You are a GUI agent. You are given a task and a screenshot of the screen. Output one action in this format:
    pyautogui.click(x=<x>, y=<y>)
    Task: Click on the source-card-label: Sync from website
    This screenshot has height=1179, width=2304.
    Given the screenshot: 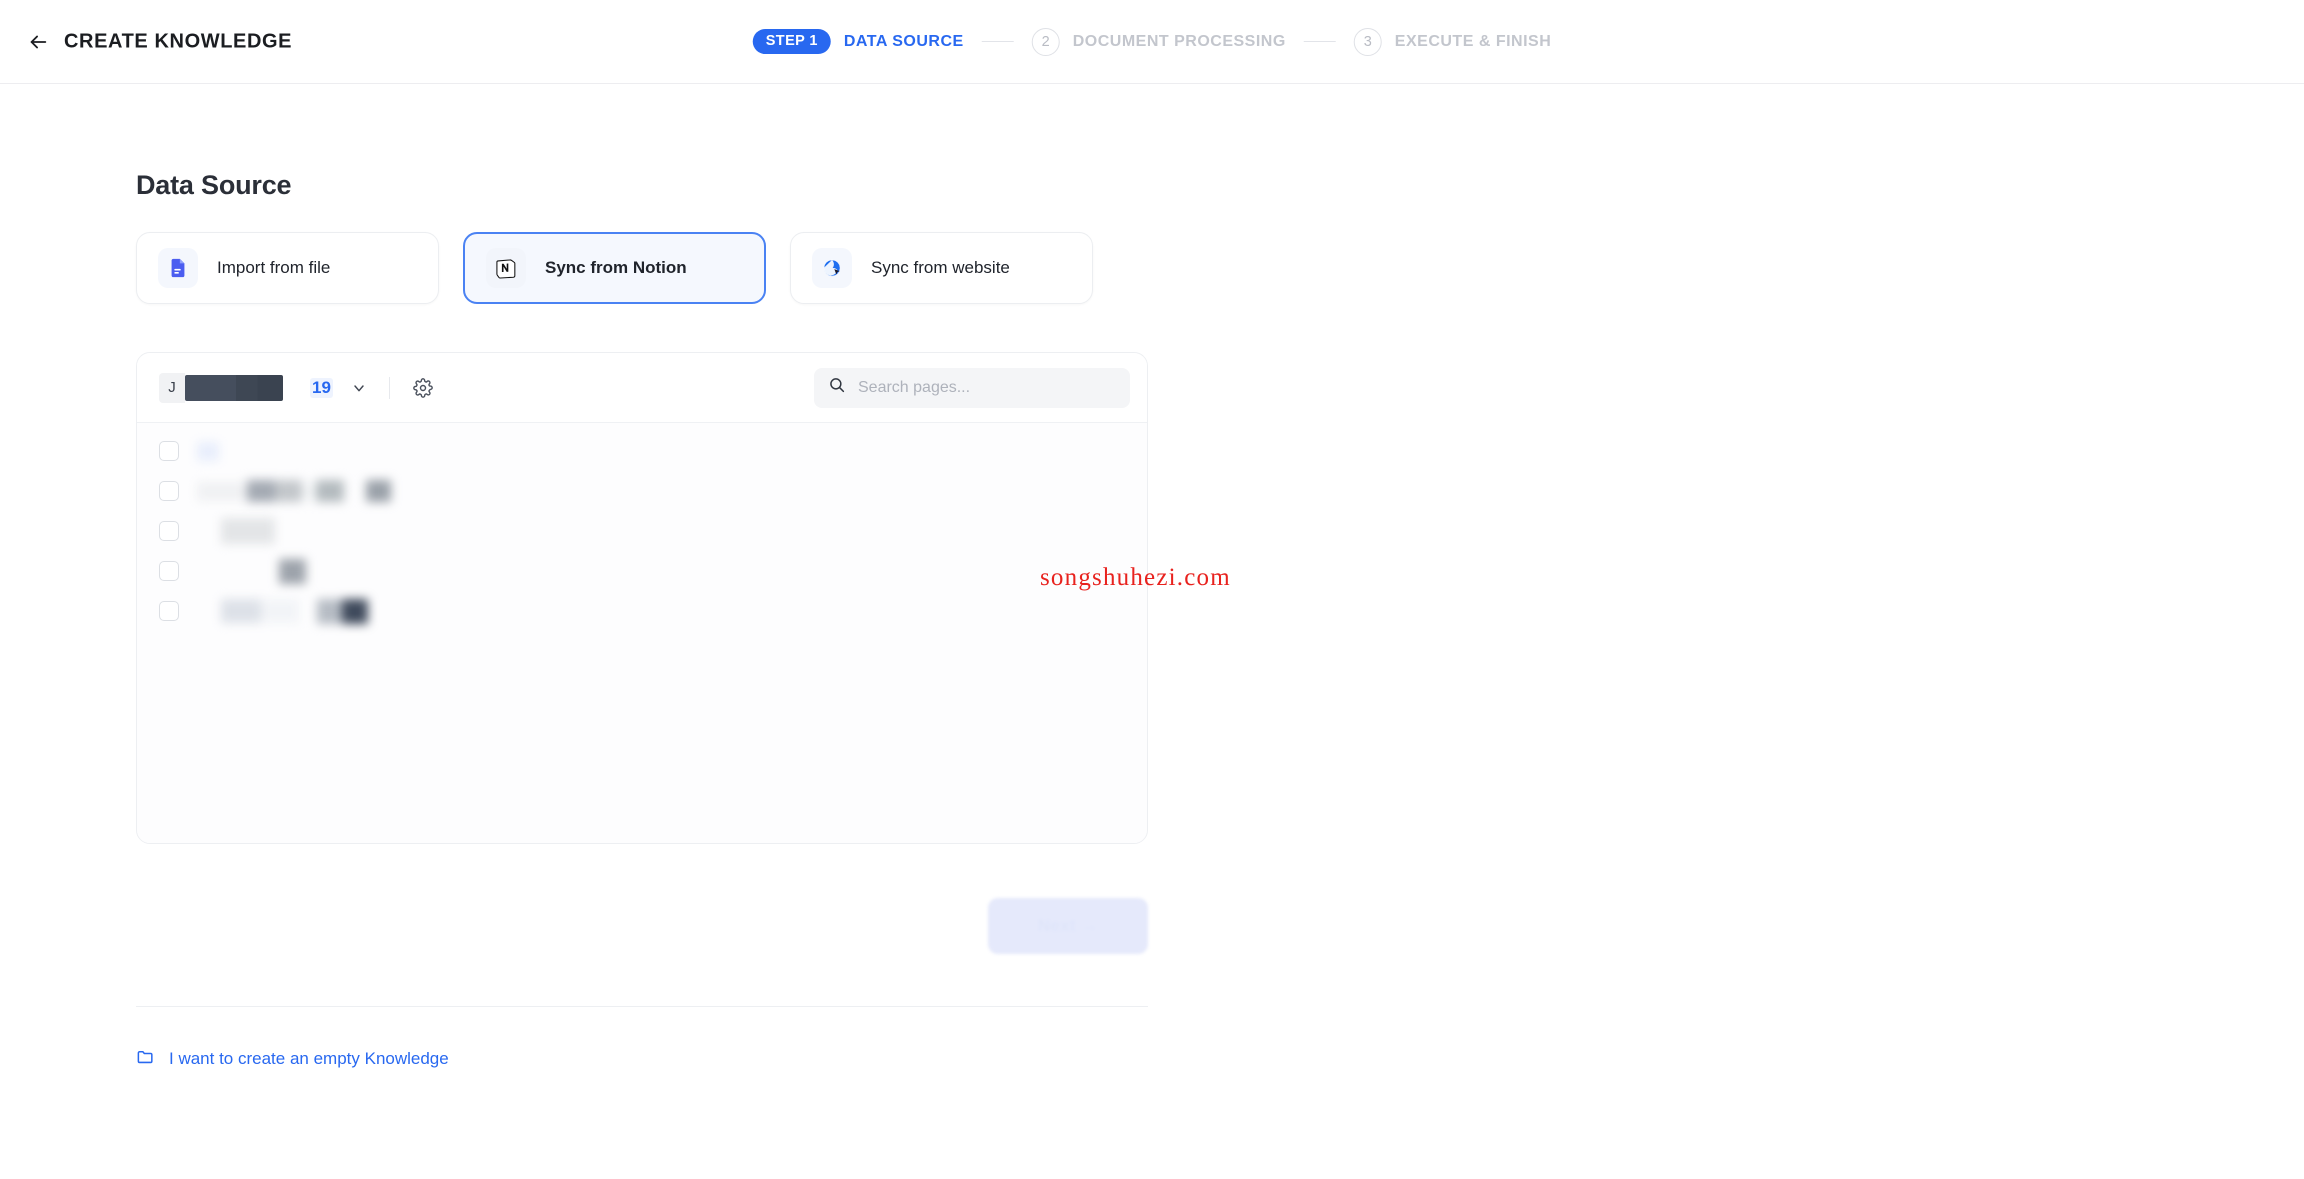 What is the action you would take?
    pyautogui.click(x=940, y=267)
    